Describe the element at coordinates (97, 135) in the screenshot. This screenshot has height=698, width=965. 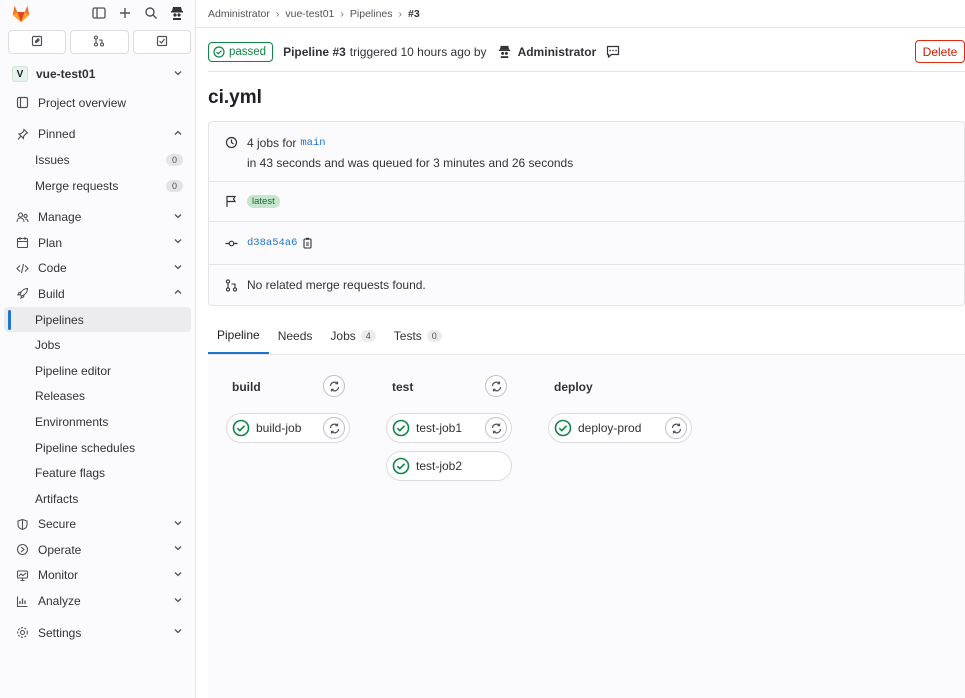
I see `sidebar-item-pinned: Pinned` at that location.